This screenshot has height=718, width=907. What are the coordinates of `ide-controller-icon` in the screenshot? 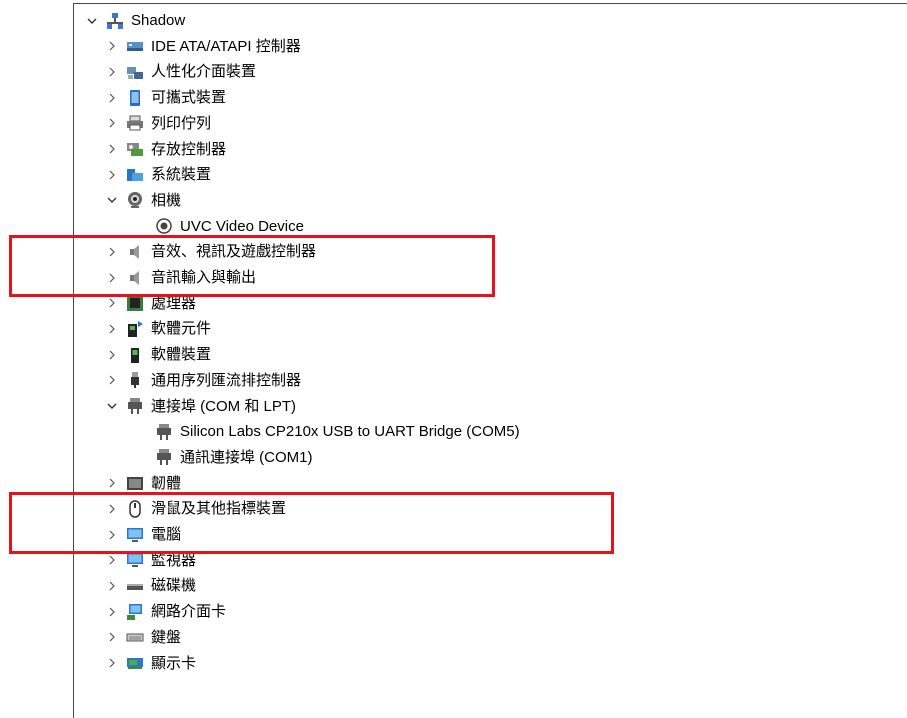 It's located at (135, 46).